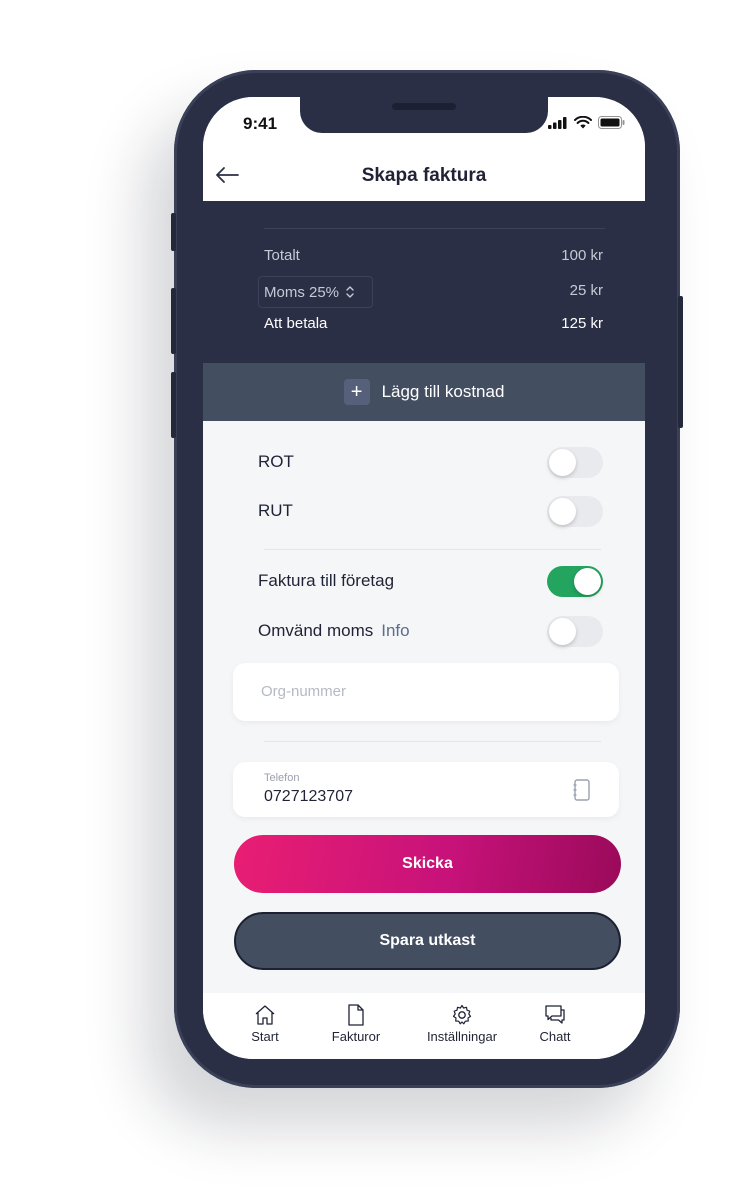 This screenshot has height=1200, width=743. What do you see at coordinates (575, 631) in the screenshot?
I see `reverse-vat-toggle` at bounding box center [575, 631].